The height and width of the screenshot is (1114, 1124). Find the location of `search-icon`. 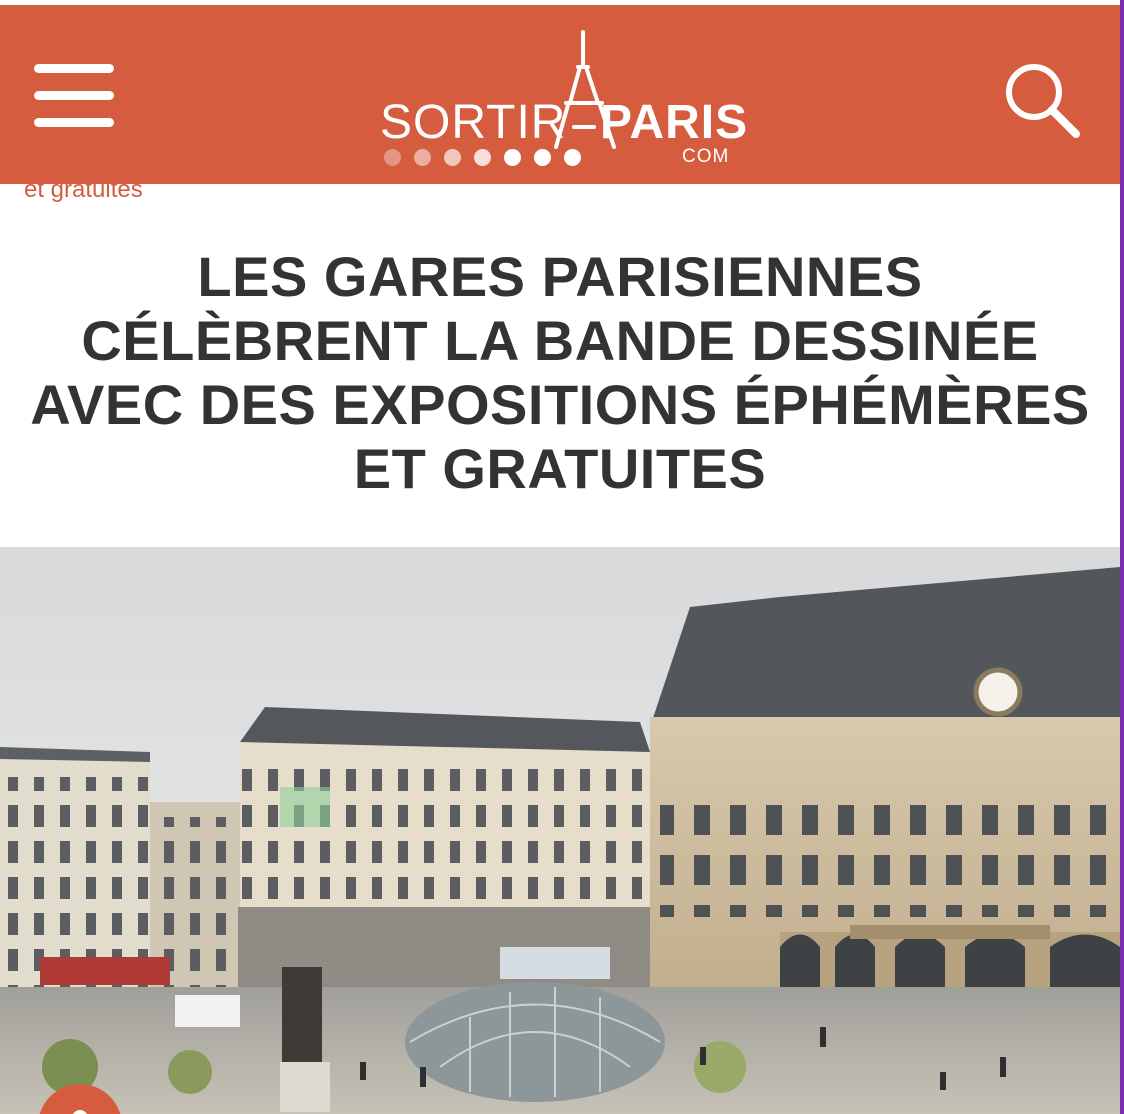

search-icon is located at coordinates (1043, 101).